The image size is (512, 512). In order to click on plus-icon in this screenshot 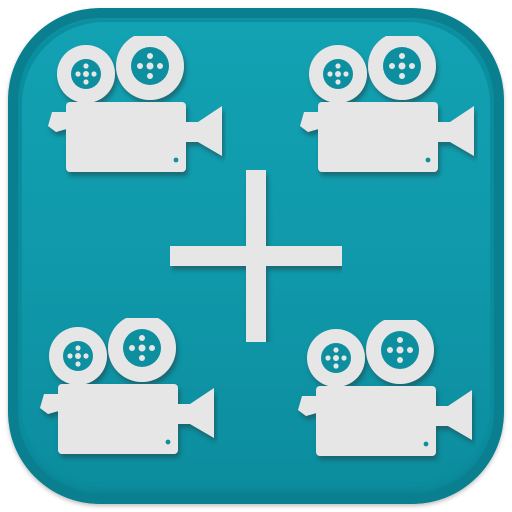, I will do `click(256, 256)`.